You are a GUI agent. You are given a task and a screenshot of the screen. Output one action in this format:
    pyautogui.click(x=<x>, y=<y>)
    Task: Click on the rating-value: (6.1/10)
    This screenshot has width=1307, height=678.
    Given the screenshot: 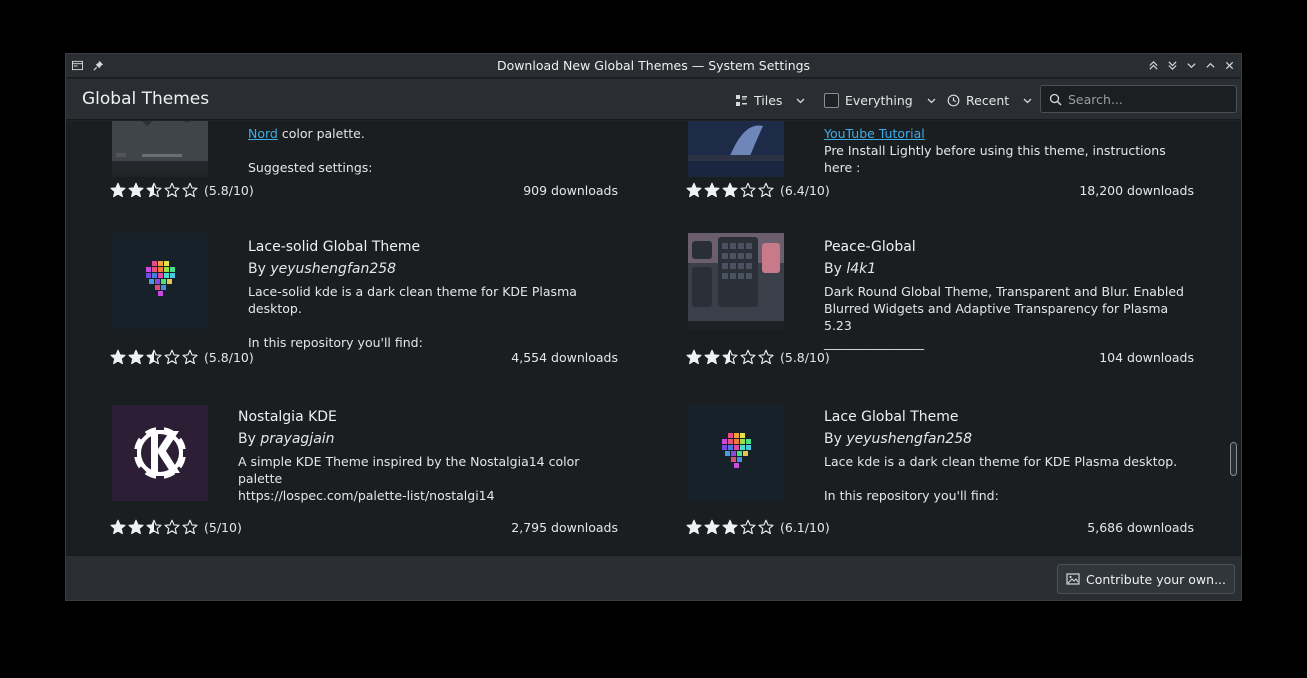 What is the action you would take?
    pyautogui.click(x=805, y=527)
    